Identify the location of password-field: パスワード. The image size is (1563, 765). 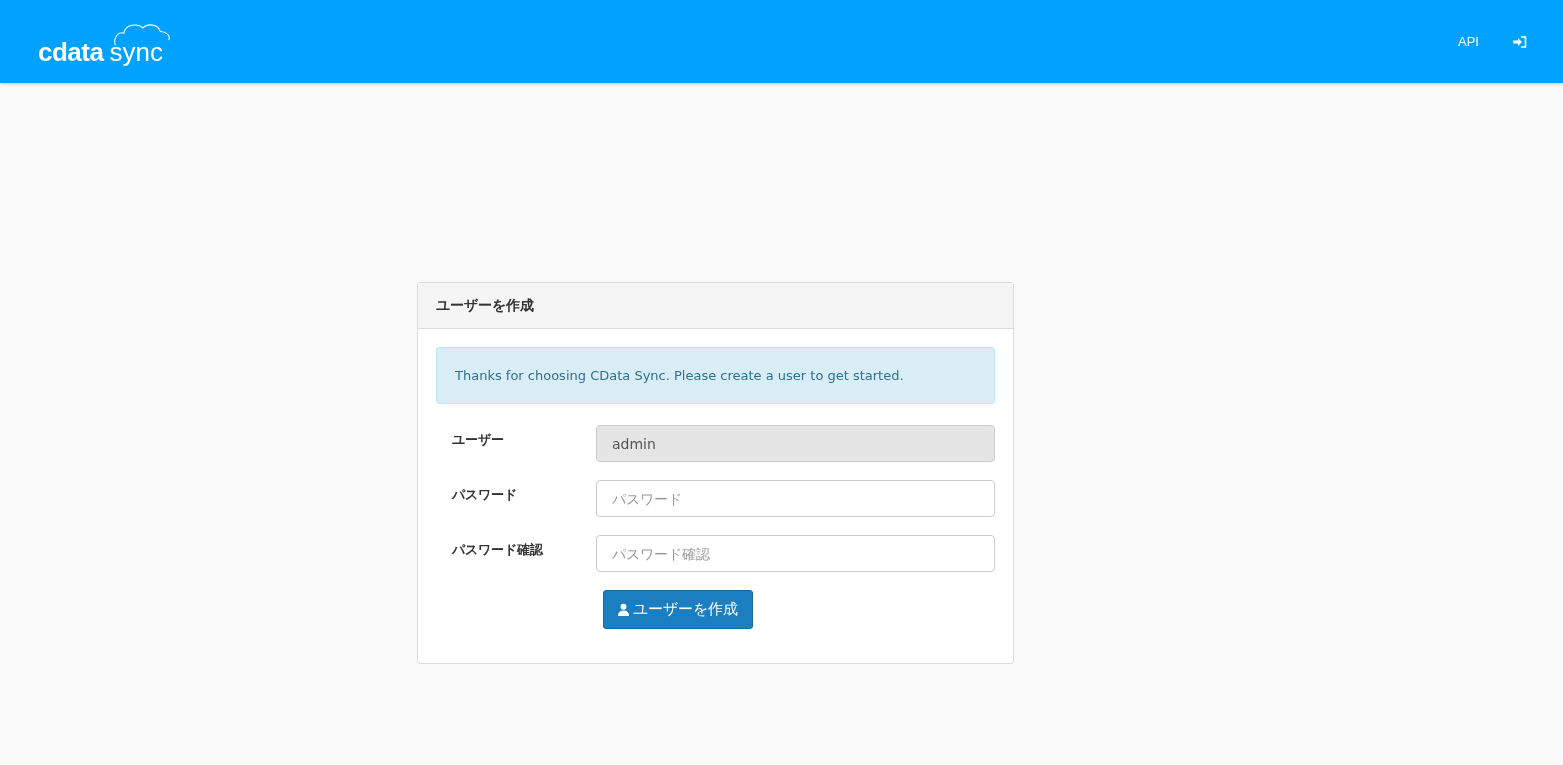
(795, 498).